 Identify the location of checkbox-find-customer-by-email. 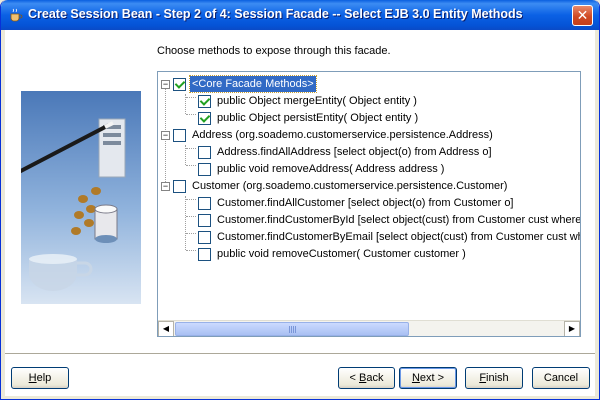
(204, 237).